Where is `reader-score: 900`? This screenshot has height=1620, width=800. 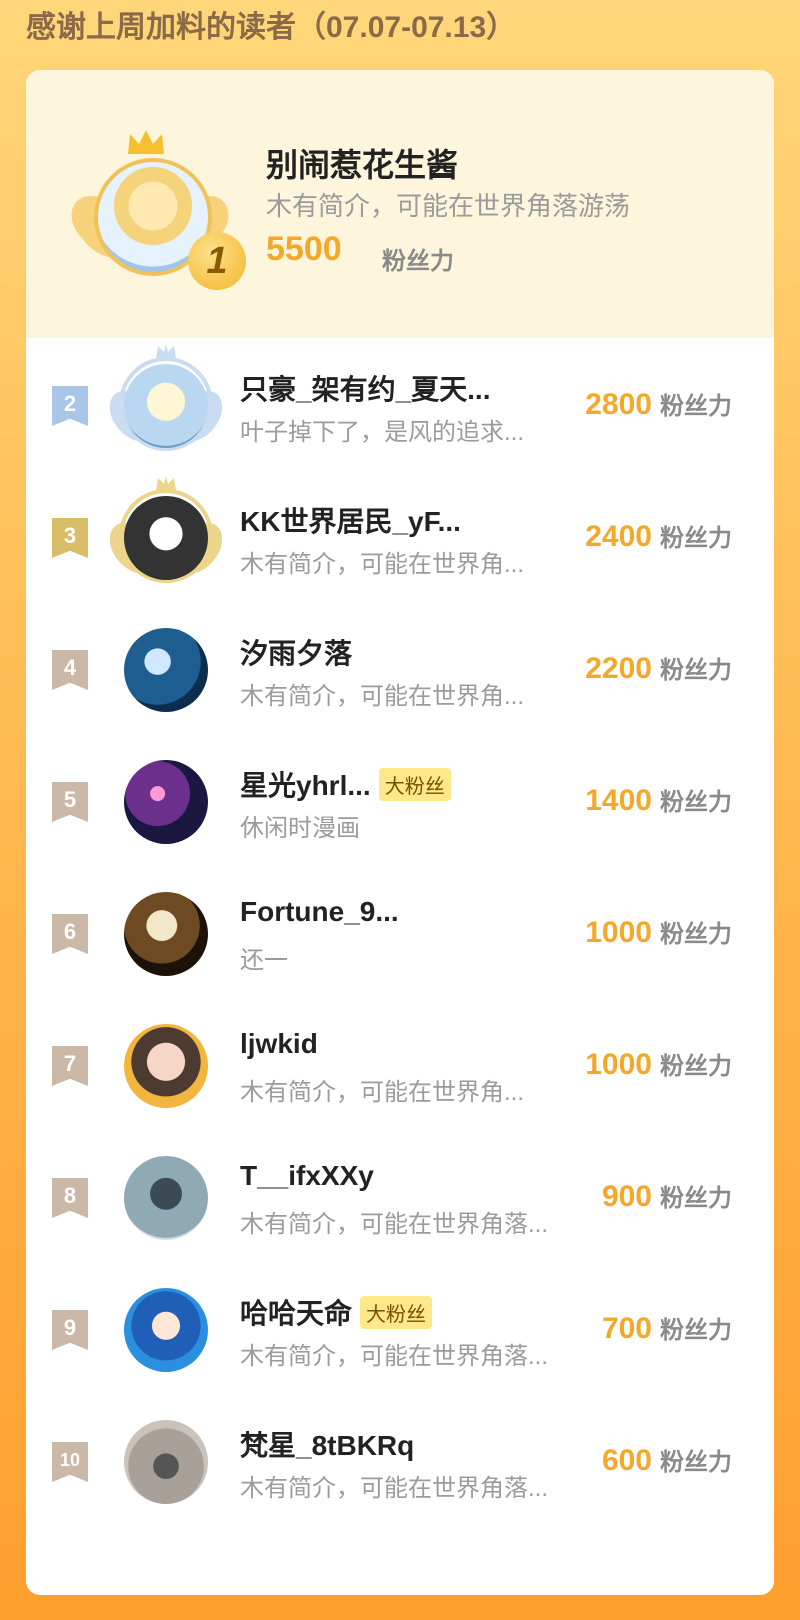
reader-score: 900 is located at coordinates (626, 1196).